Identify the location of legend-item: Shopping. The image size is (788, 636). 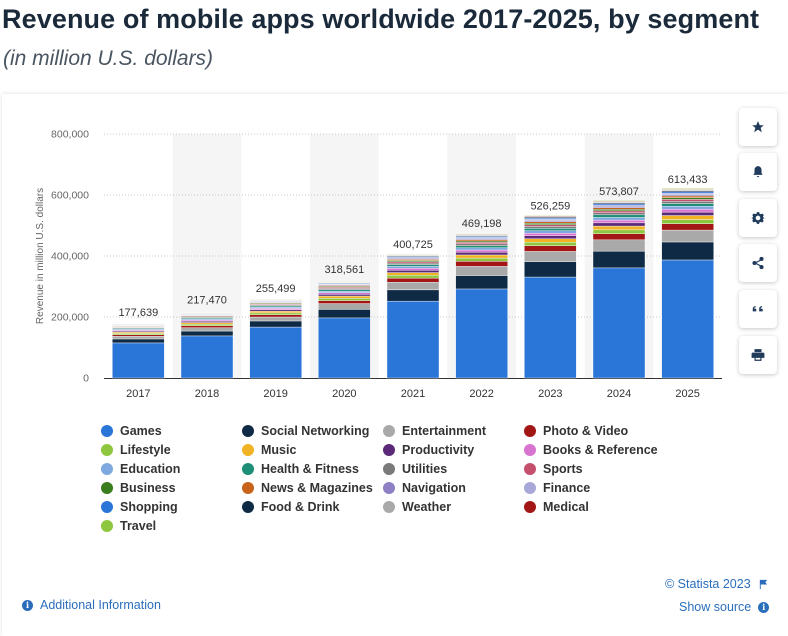
(139, 507).